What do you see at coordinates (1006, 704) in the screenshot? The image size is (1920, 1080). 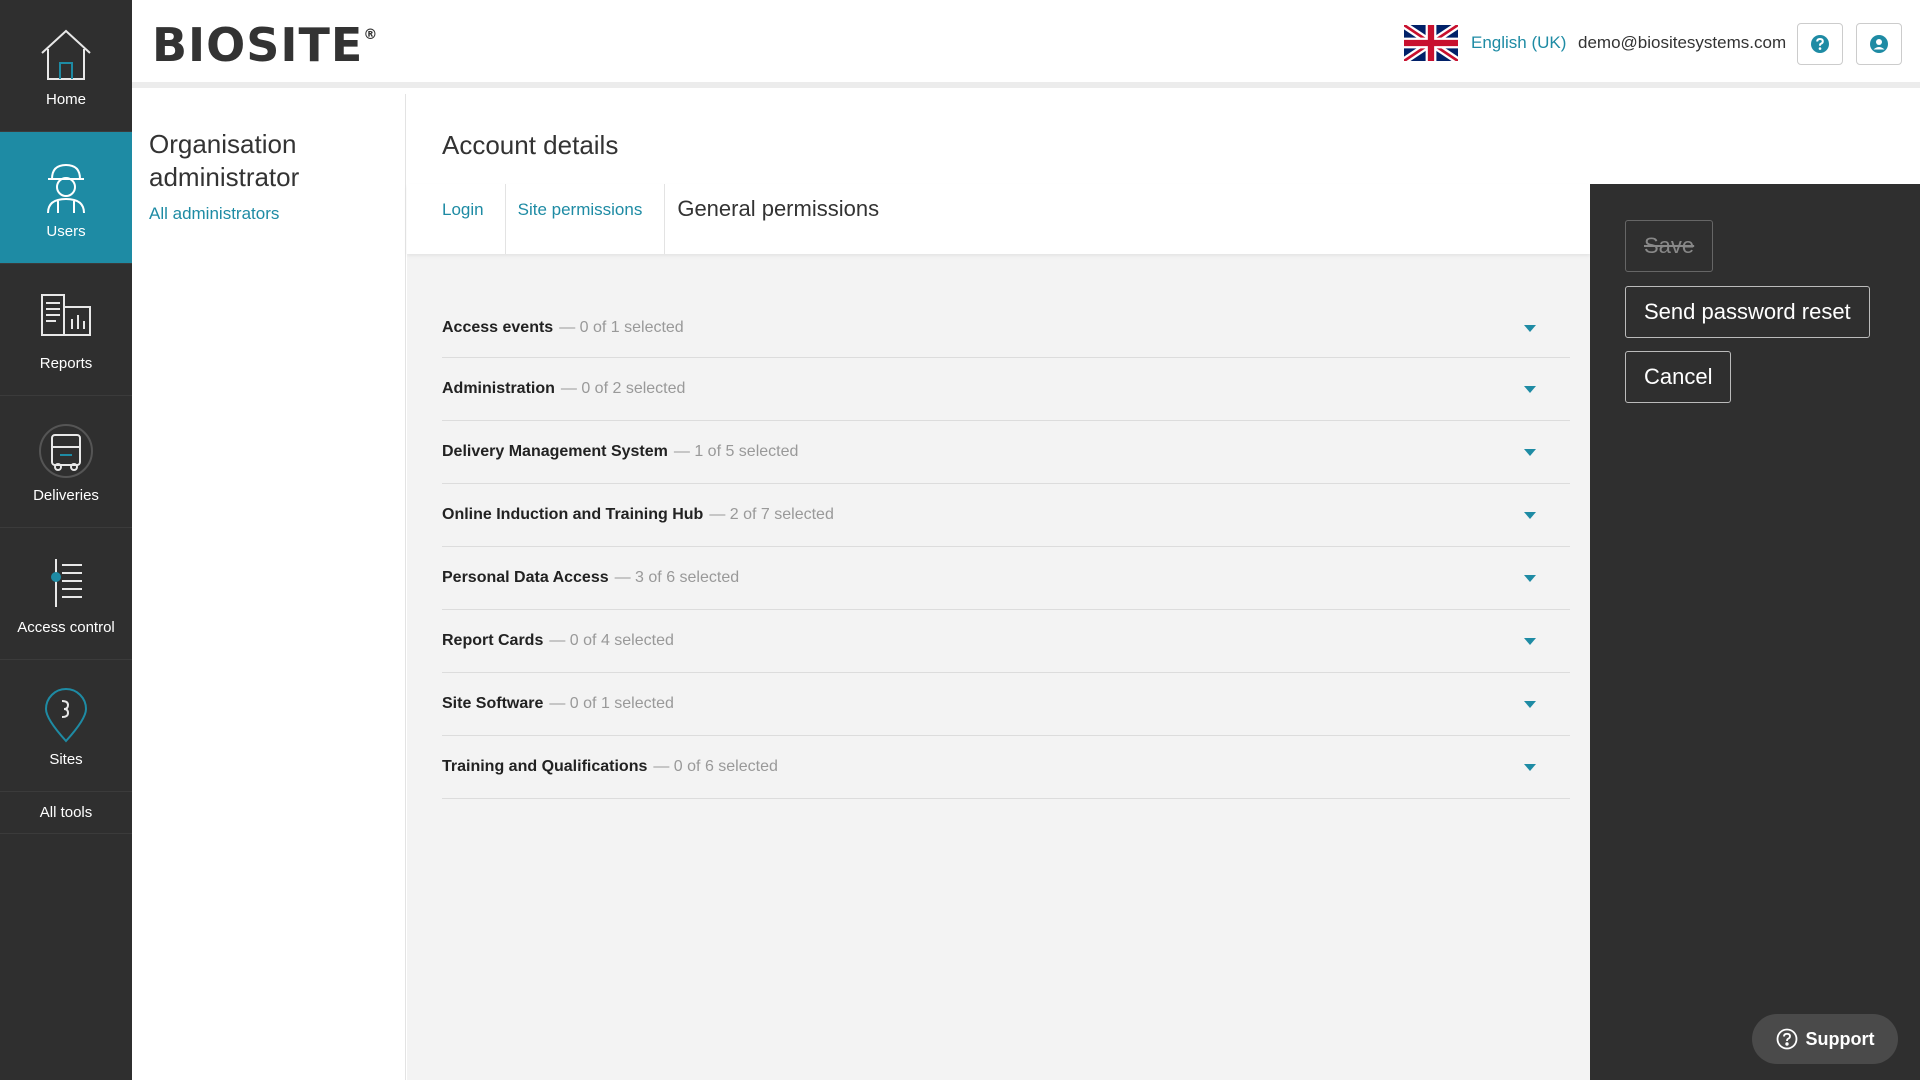 I see `permission-row-site-software: Site Software — 0 of 1 selected` at bounding box center [1006, 704].